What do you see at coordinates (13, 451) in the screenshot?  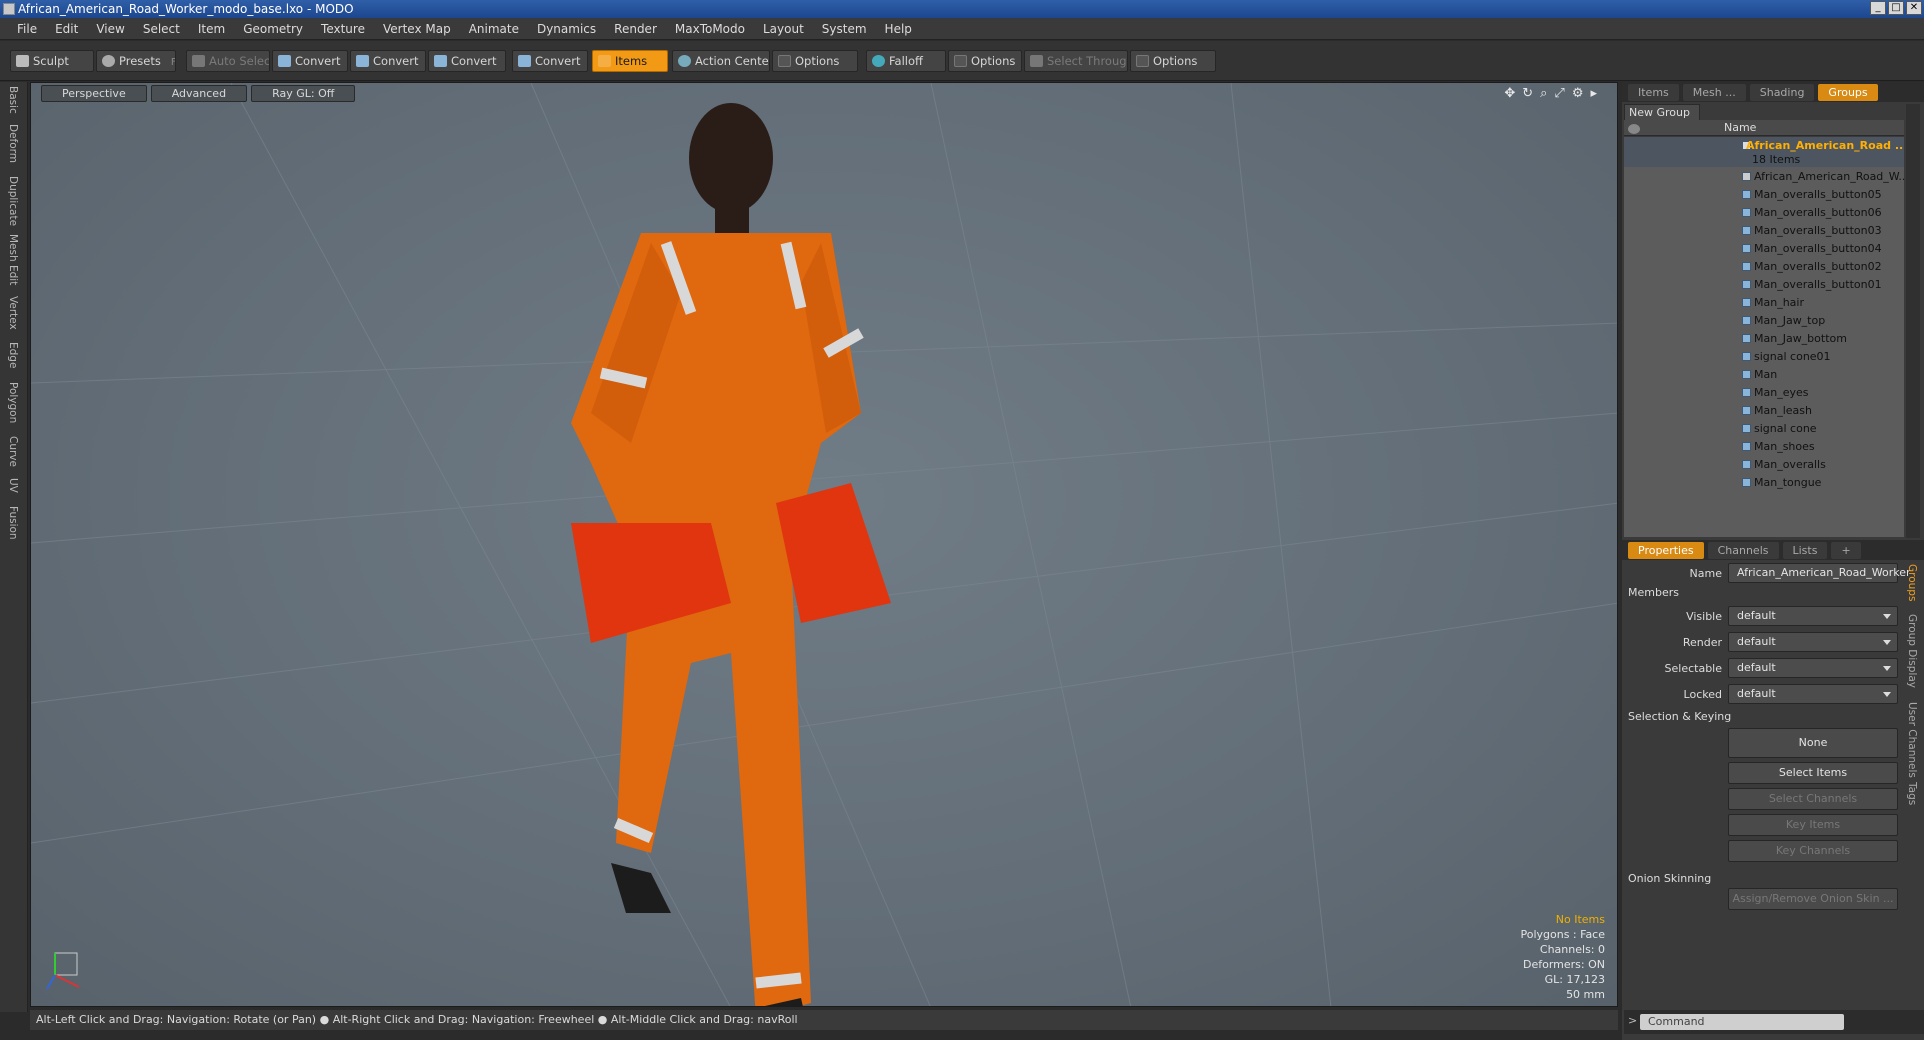 I see `tab-curve: Curve` at bounding box center [13, 451].